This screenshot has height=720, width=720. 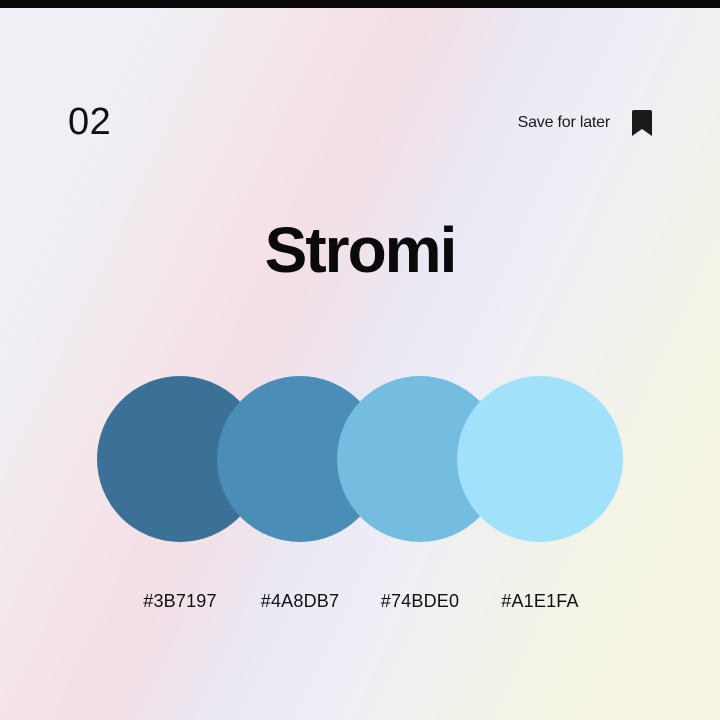 What do you see at coordinates (420, 601) in the screenshot?
I see `hex-code-label: #74BDE0` at bounding box center [420, 601].